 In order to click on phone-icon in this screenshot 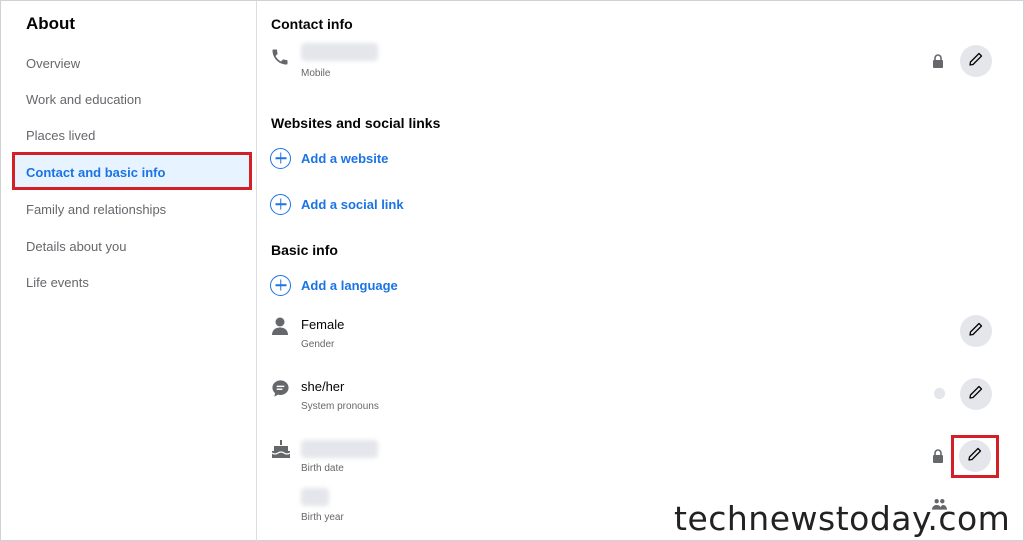, I will do `click(280, 57)`.